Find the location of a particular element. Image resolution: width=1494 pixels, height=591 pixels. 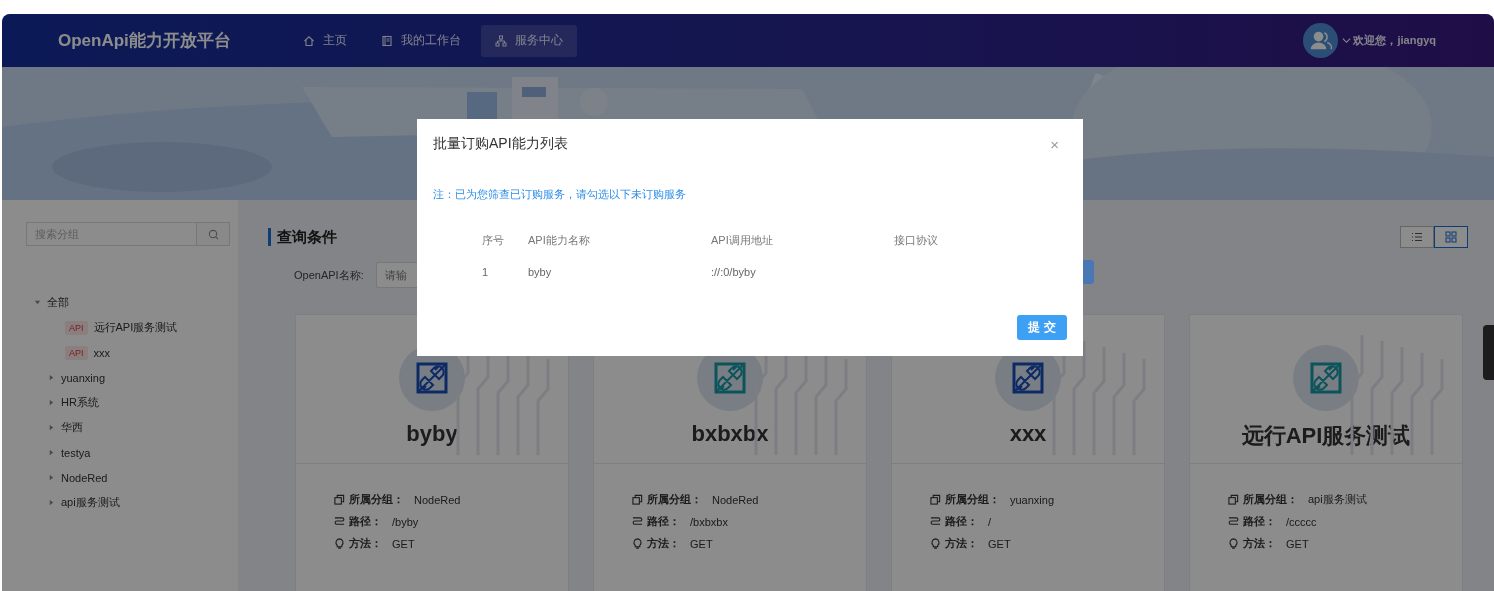

field-value: /byby is located at coordinates (405, 521).